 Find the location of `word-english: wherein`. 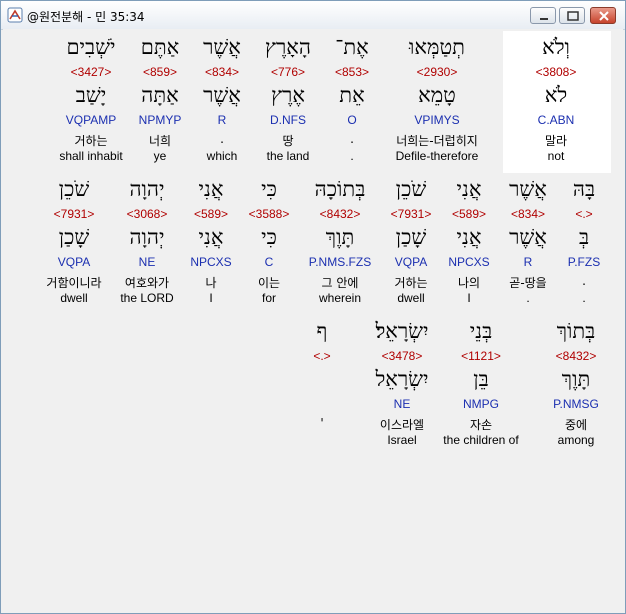

word-english: wherein is located at coordinates (340, 298).